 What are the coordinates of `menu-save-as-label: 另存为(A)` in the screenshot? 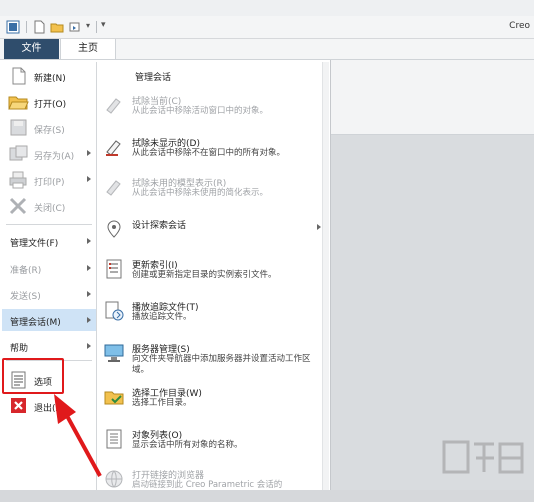 It's located at (54, 157).